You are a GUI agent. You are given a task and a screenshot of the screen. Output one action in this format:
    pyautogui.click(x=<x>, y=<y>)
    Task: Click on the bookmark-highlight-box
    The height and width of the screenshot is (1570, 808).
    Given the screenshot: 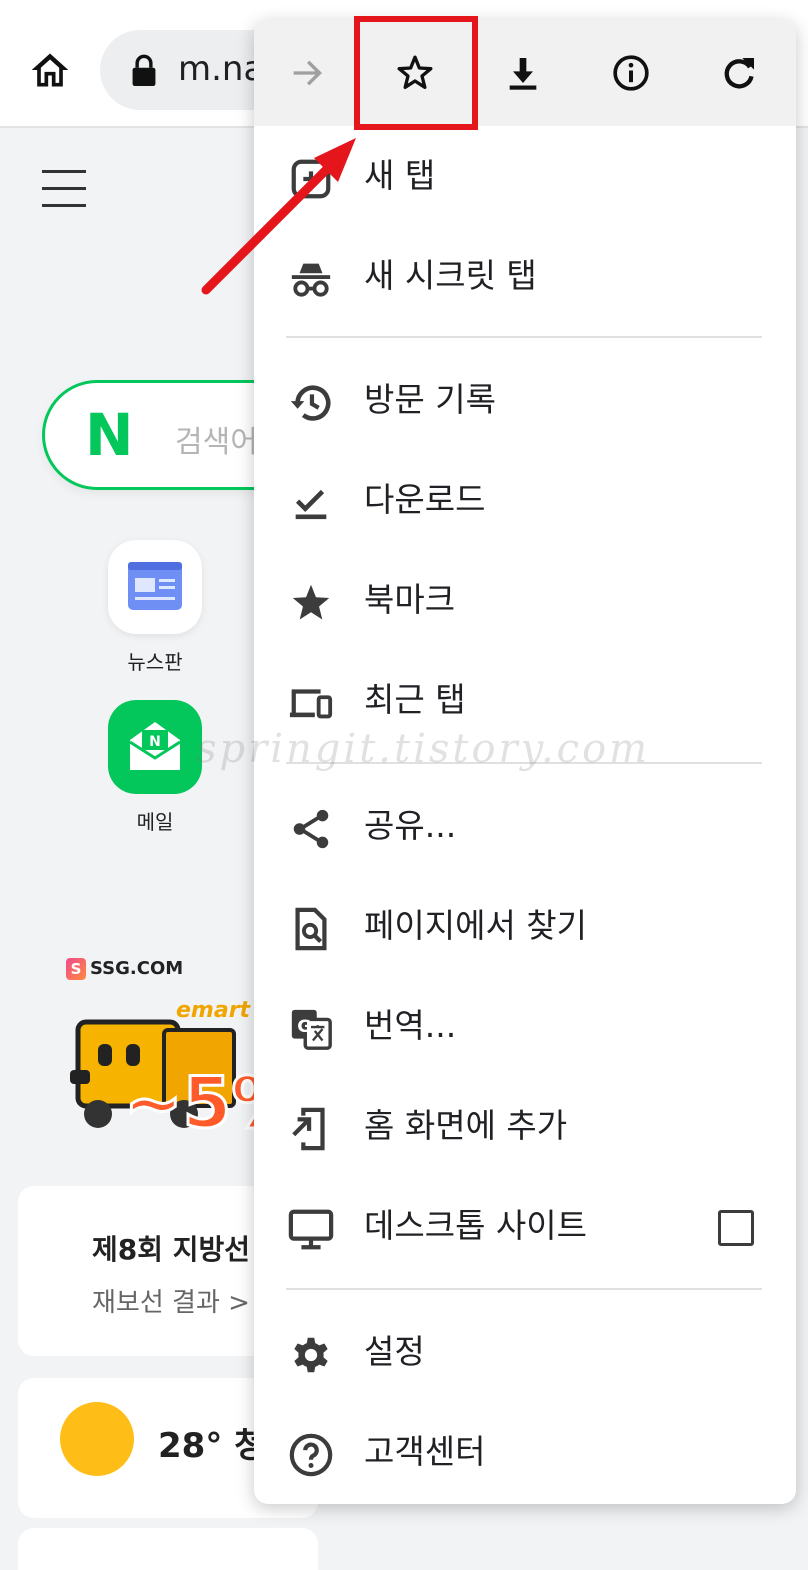 What is the action you would take?
    pyautogui.click(x=416, y=73)
    